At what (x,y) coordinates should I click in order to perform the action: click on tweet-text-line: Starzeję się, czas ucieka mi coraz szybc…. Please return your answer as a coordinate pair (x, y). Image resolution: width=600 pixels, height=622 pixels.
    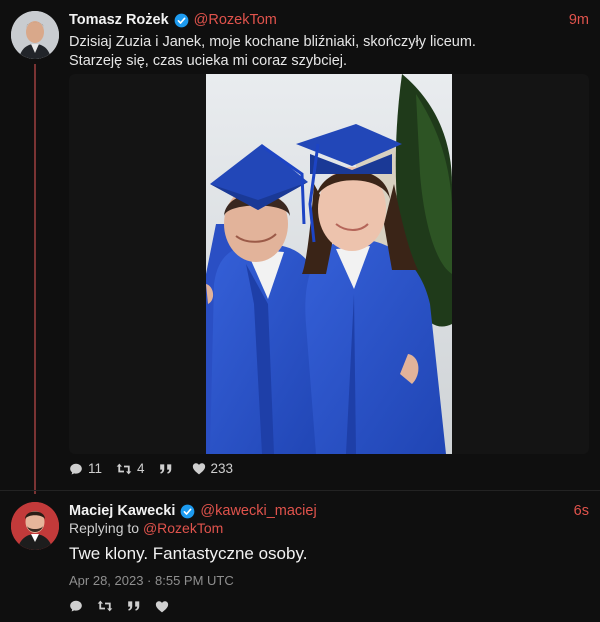
    Looking at the image, I should click on (208, 61).